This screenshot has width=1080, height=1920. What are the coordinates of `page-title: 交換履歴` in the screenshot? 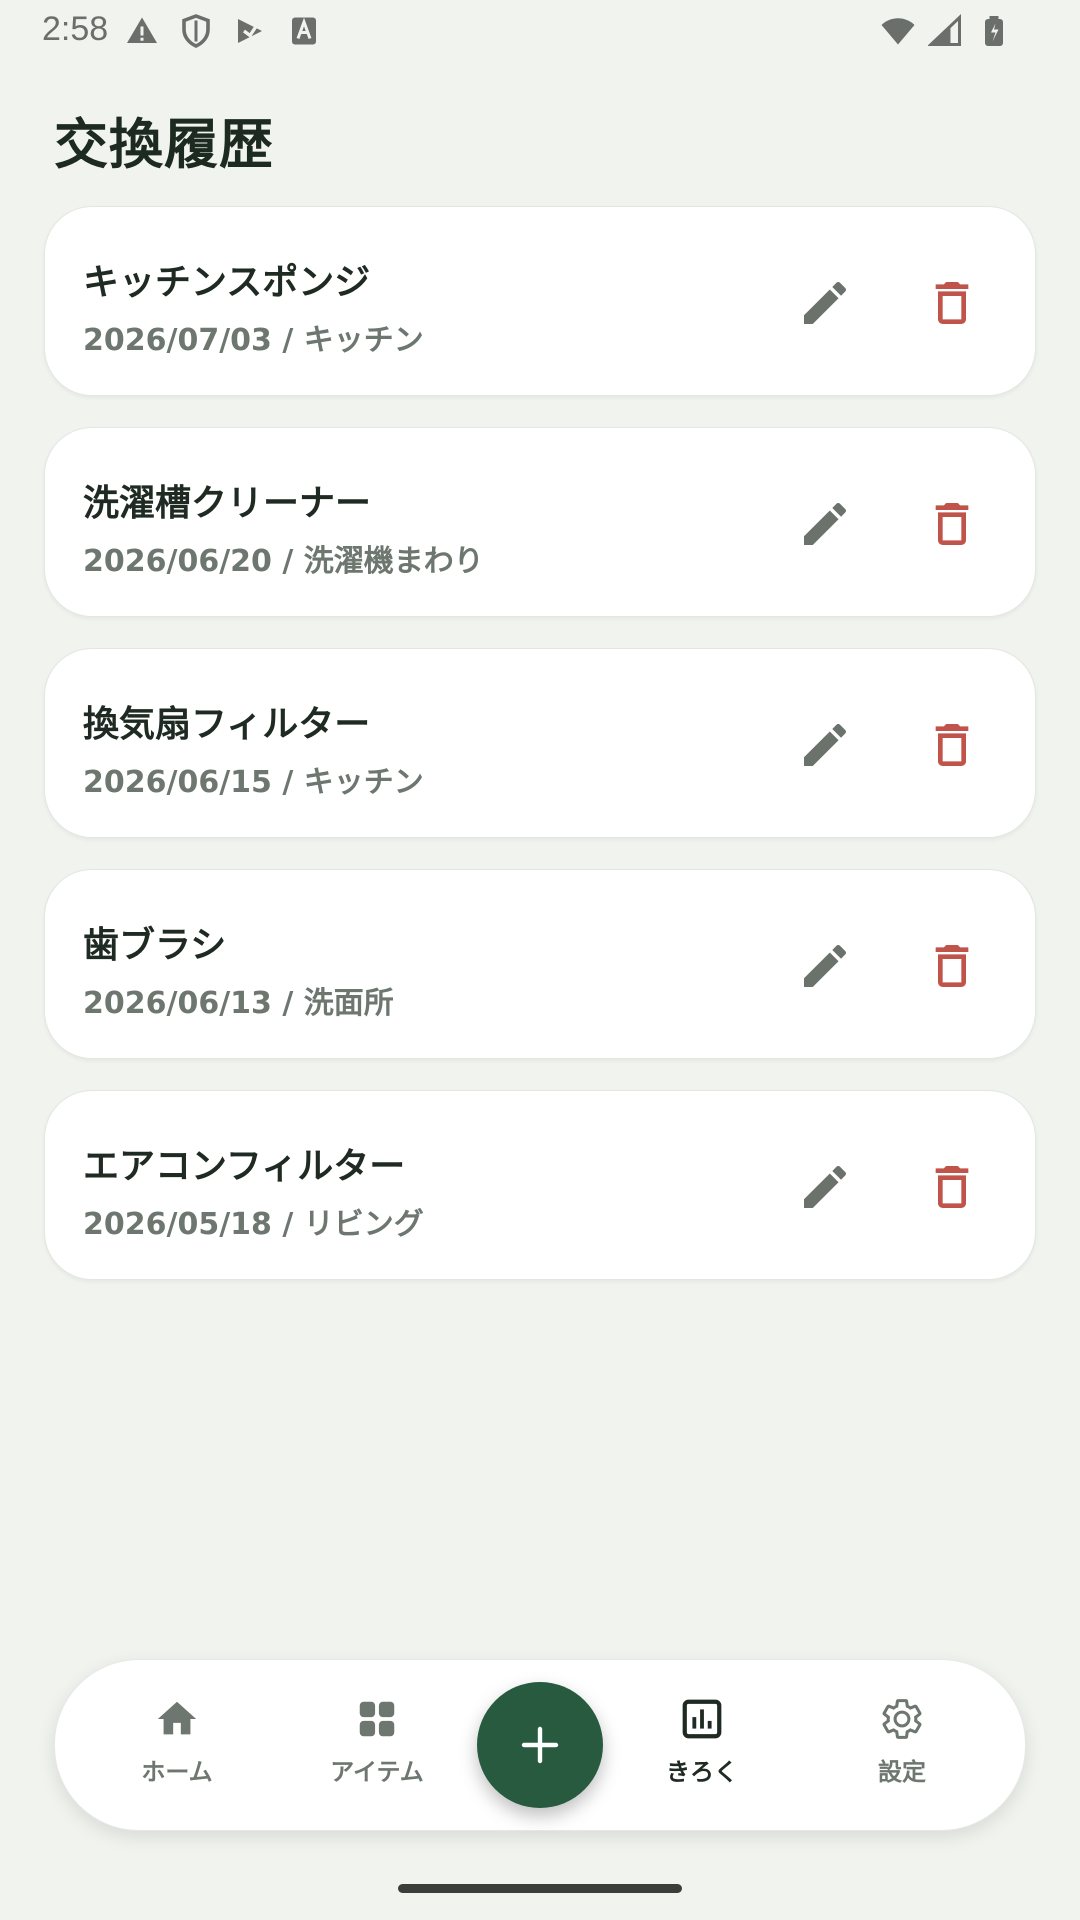 It's located at (164, 144).